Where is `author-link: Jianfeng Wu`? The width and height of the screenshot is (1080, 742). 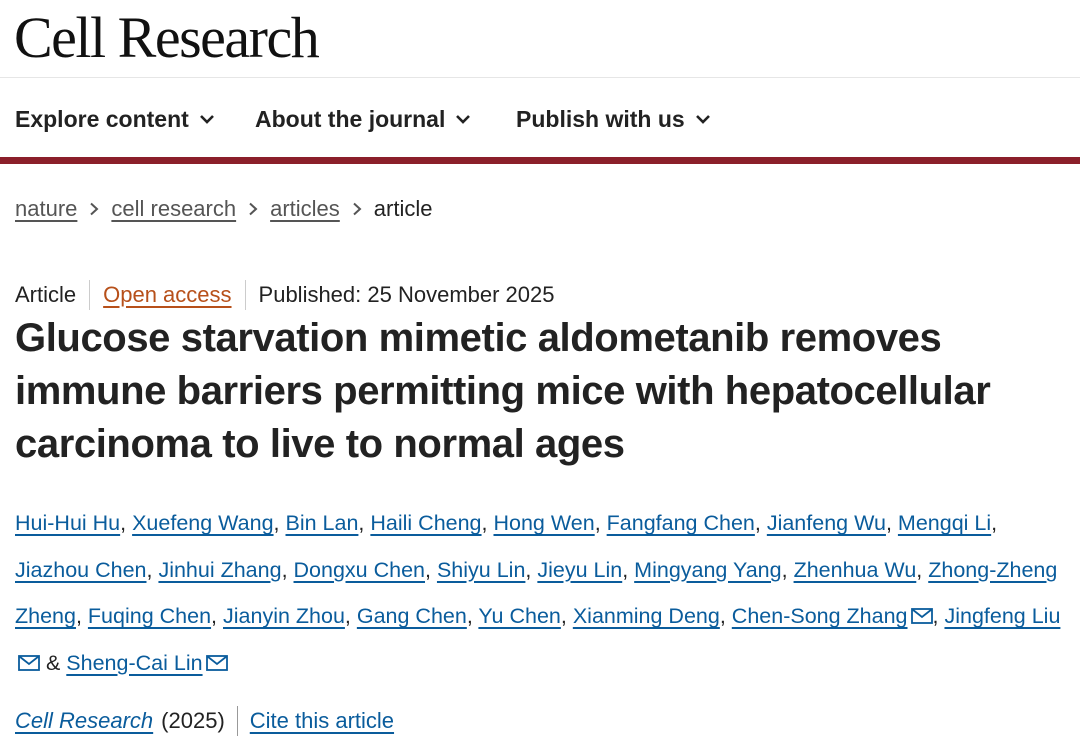
author-link: Jianfeng Wu is located at coordinates (826, 523).